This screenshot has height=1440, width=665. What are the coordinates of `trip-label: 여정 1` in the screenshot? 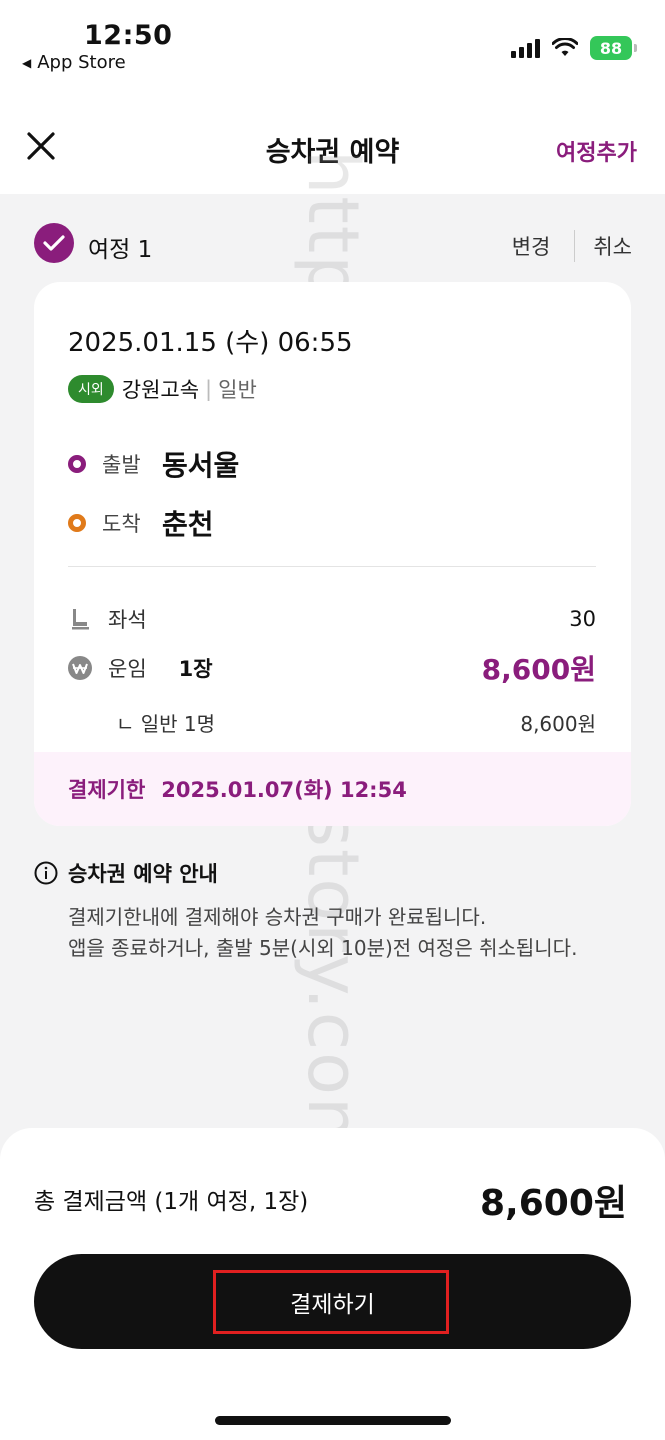 It's located at (120, 250).